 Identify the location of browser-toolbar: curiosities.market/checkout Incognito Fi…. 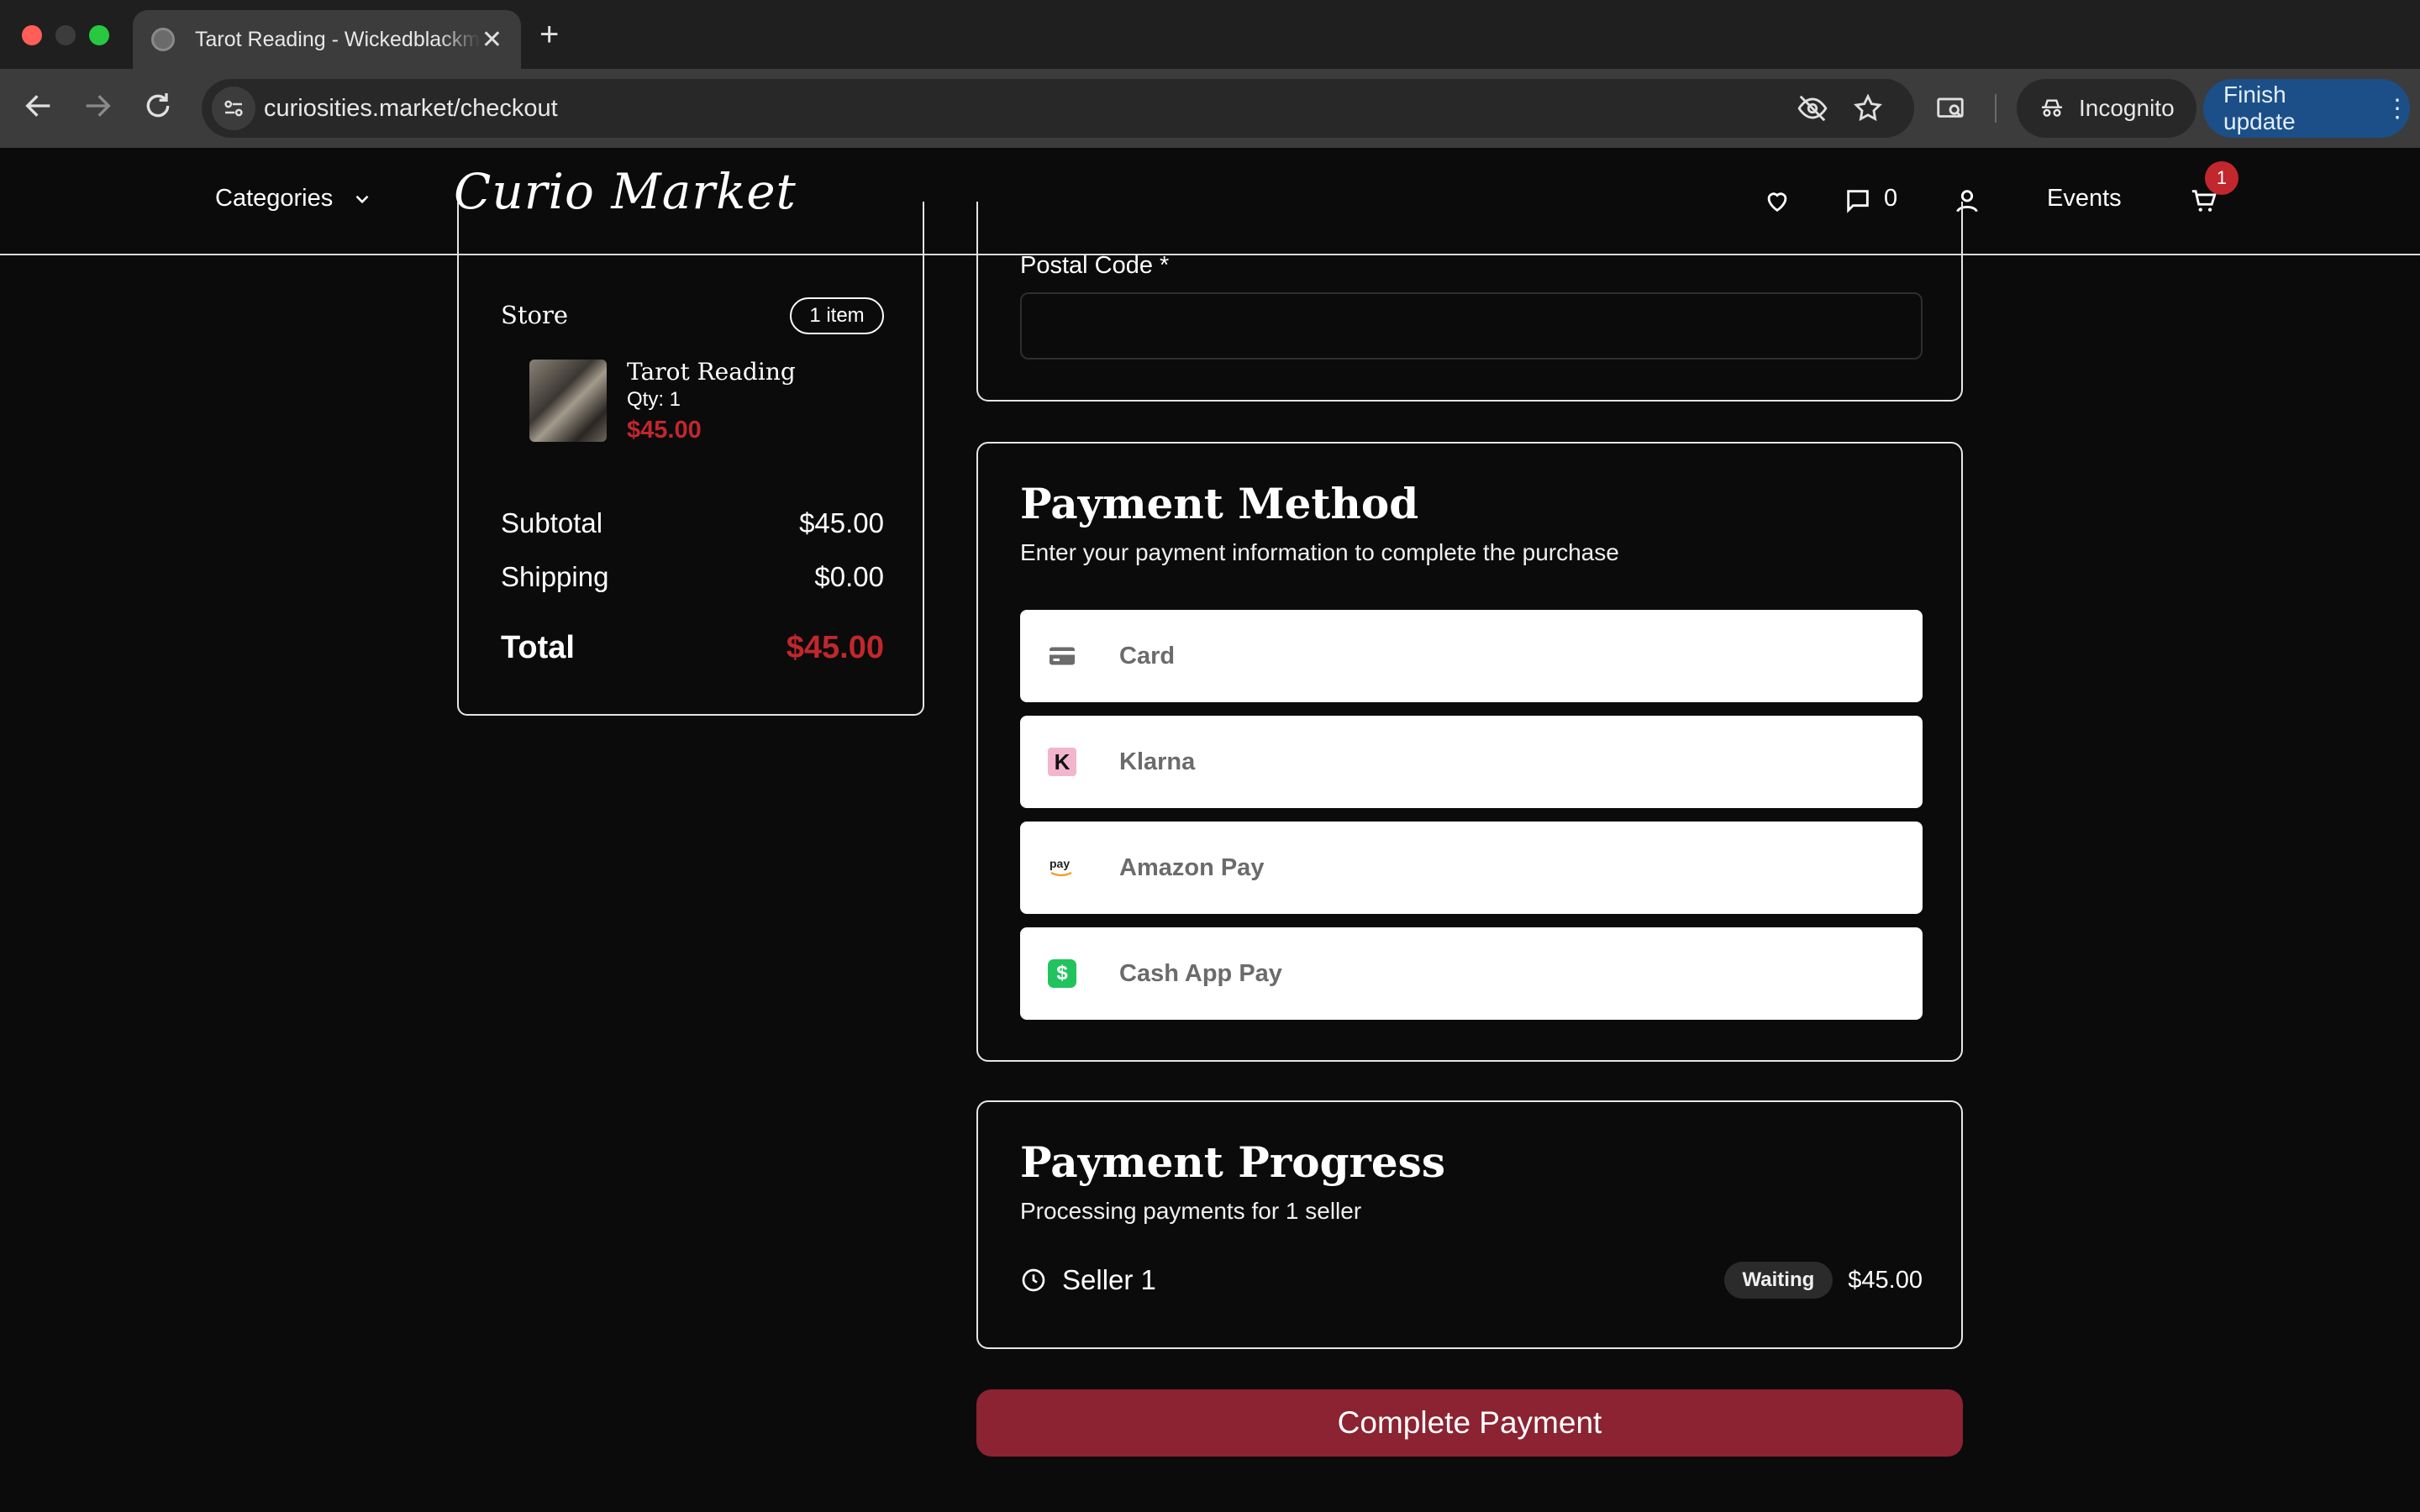
(1210, 108).